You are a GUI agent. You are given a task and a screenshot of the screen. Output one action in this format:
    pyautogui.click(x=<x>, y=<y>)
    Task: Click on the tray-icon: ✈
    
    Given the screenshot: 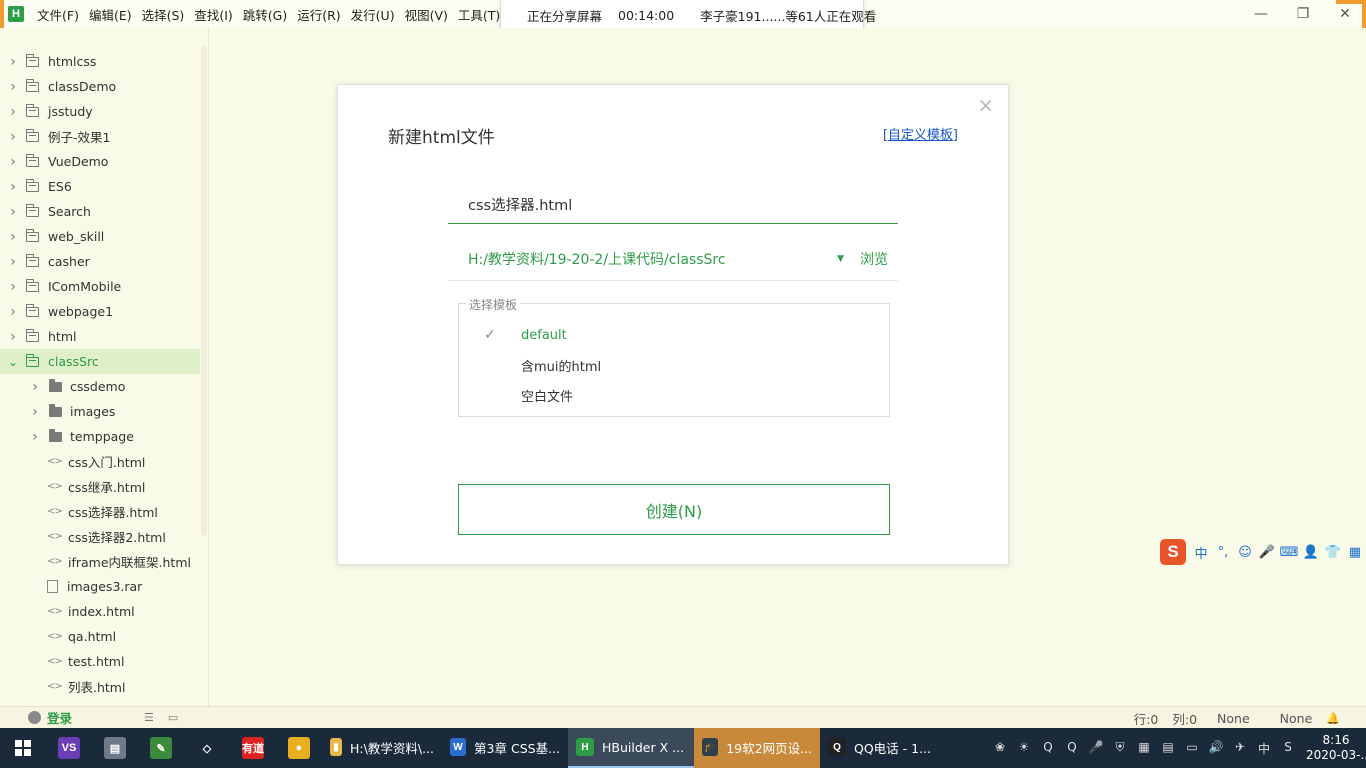 What is the action you would take?
    pyautogui.click(x=1240, y=748)
    